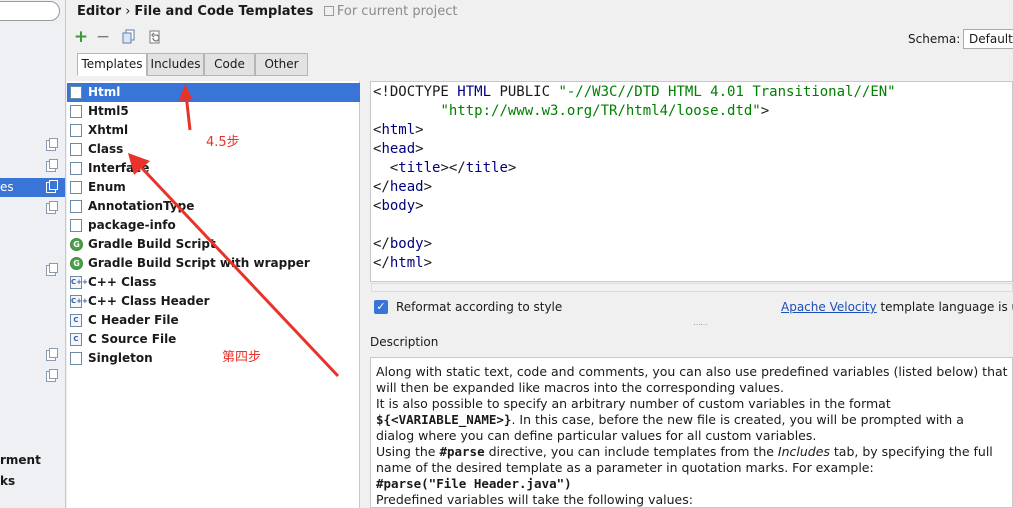 The height and width of the screenshot is (508, 1013). Describe the element at coordinates (398, 149) in the screenshot. I see `code-line: <head>` at that location.